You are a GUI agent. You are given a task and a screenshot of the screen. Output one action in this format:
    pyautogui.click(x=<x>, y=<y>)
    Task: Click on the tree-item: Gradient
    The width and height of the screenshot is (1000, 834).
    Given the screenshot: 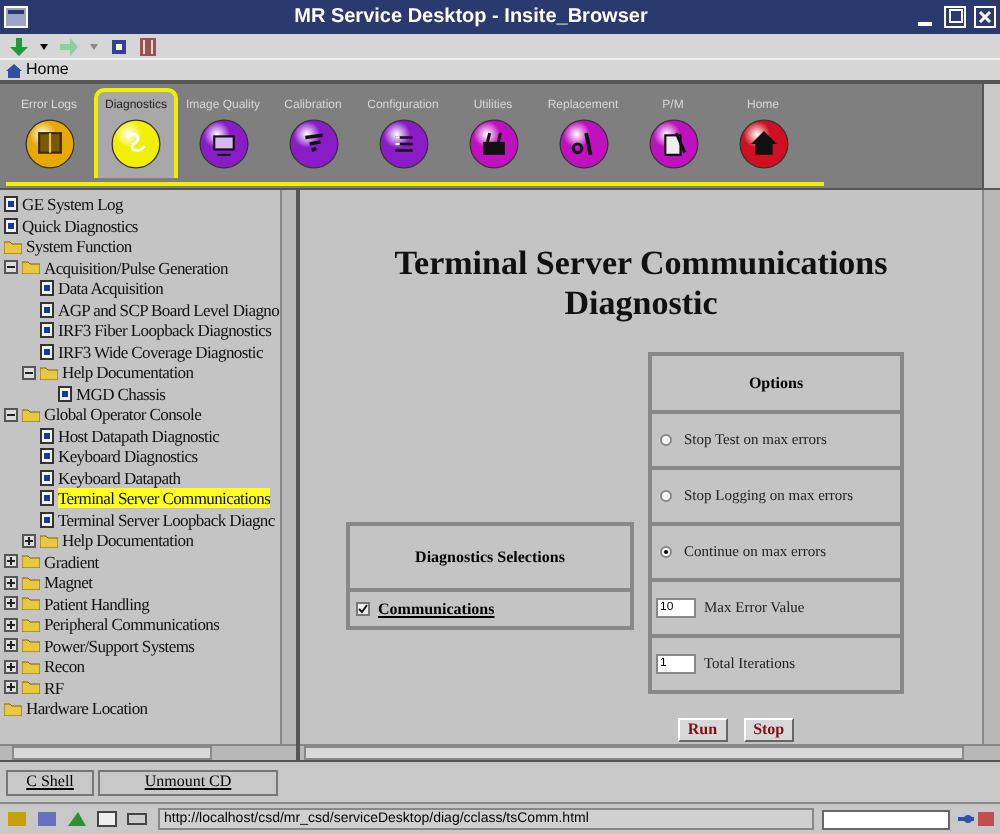 What is the action you would take?
    pyautogui.click(x=71, y=561)
    